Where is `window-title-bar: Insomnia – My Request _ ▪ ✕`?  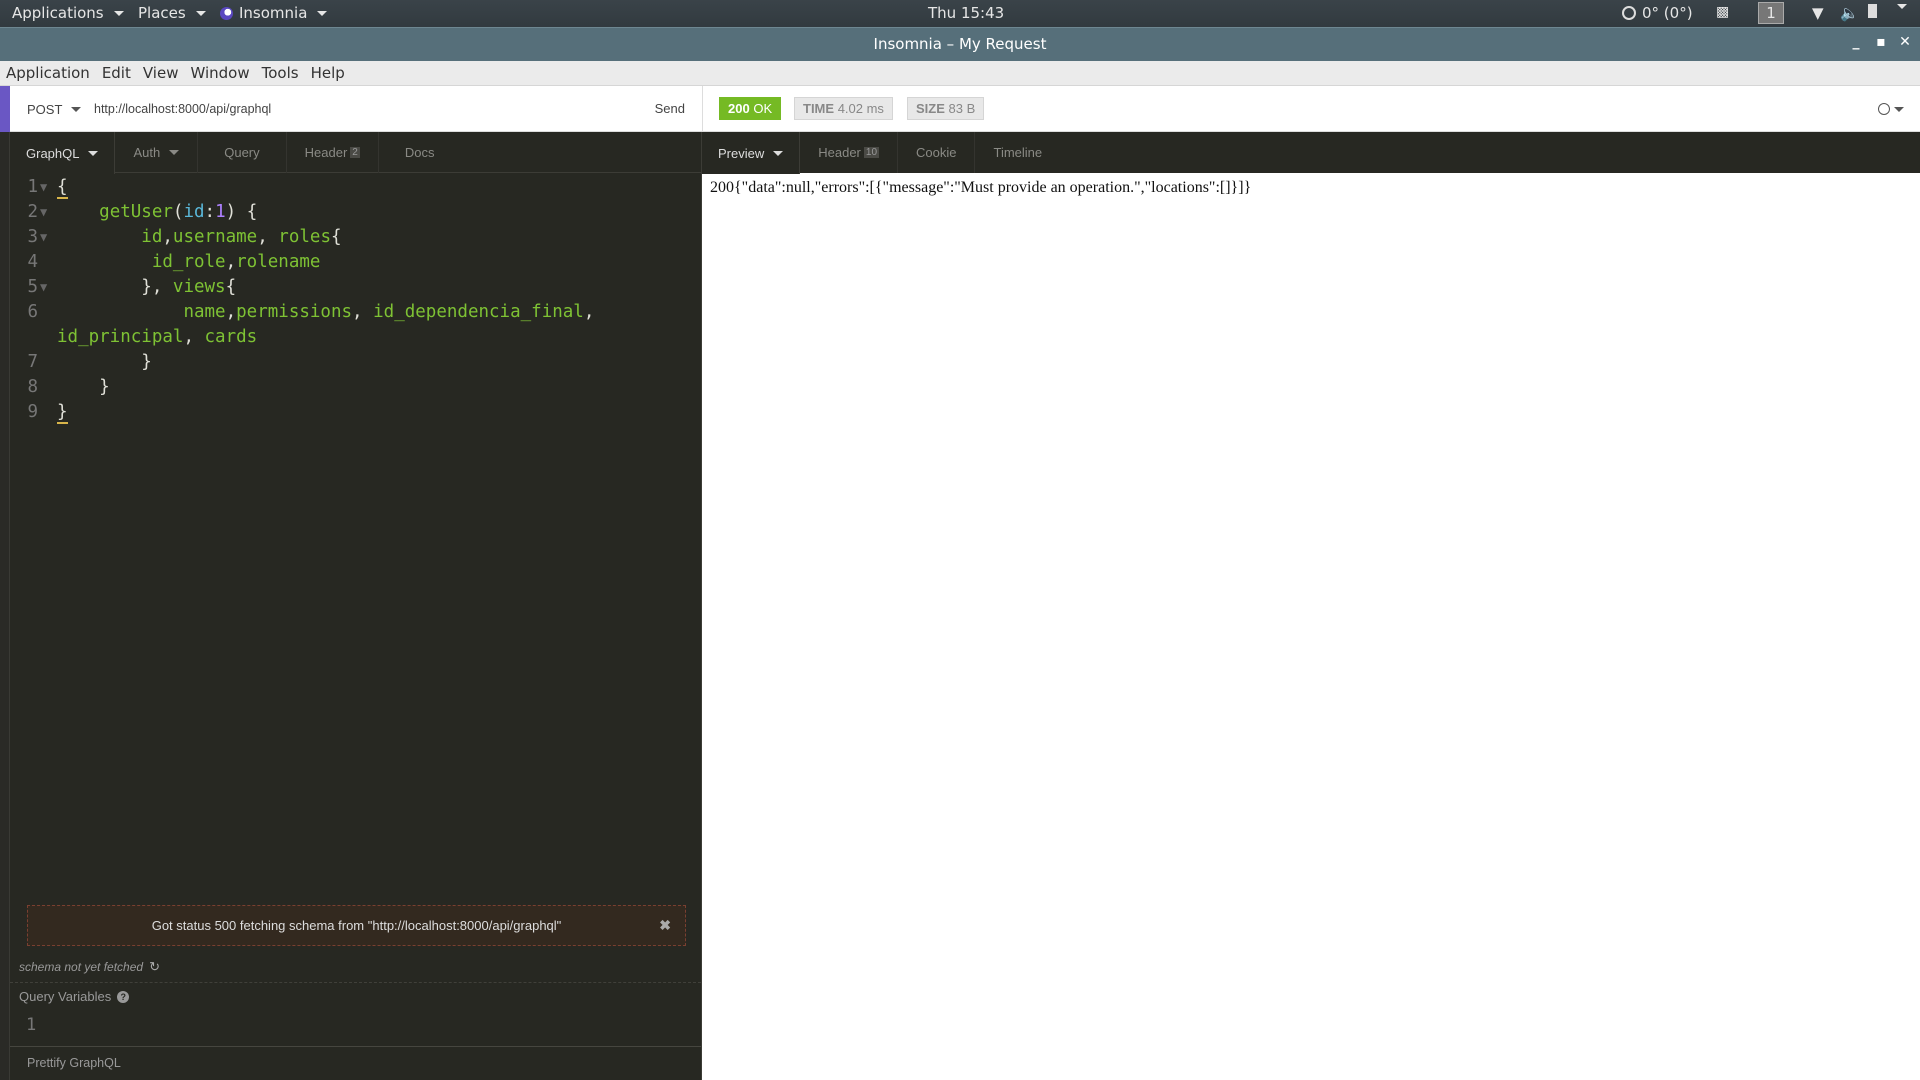
window-title-bar: Insomnia – My Request _ ▪ ✕ is located at coordinates (960, 44).